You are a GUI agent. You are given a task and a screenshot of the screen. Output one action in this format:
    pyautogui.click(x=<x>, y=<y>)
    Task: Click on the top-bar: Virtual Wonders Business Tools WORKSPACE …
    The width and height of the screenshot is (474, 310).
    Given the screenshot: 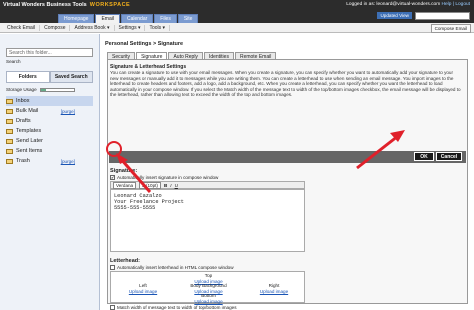 What is the action you would take?
    pyautogui.click(x=237, y=11)
    